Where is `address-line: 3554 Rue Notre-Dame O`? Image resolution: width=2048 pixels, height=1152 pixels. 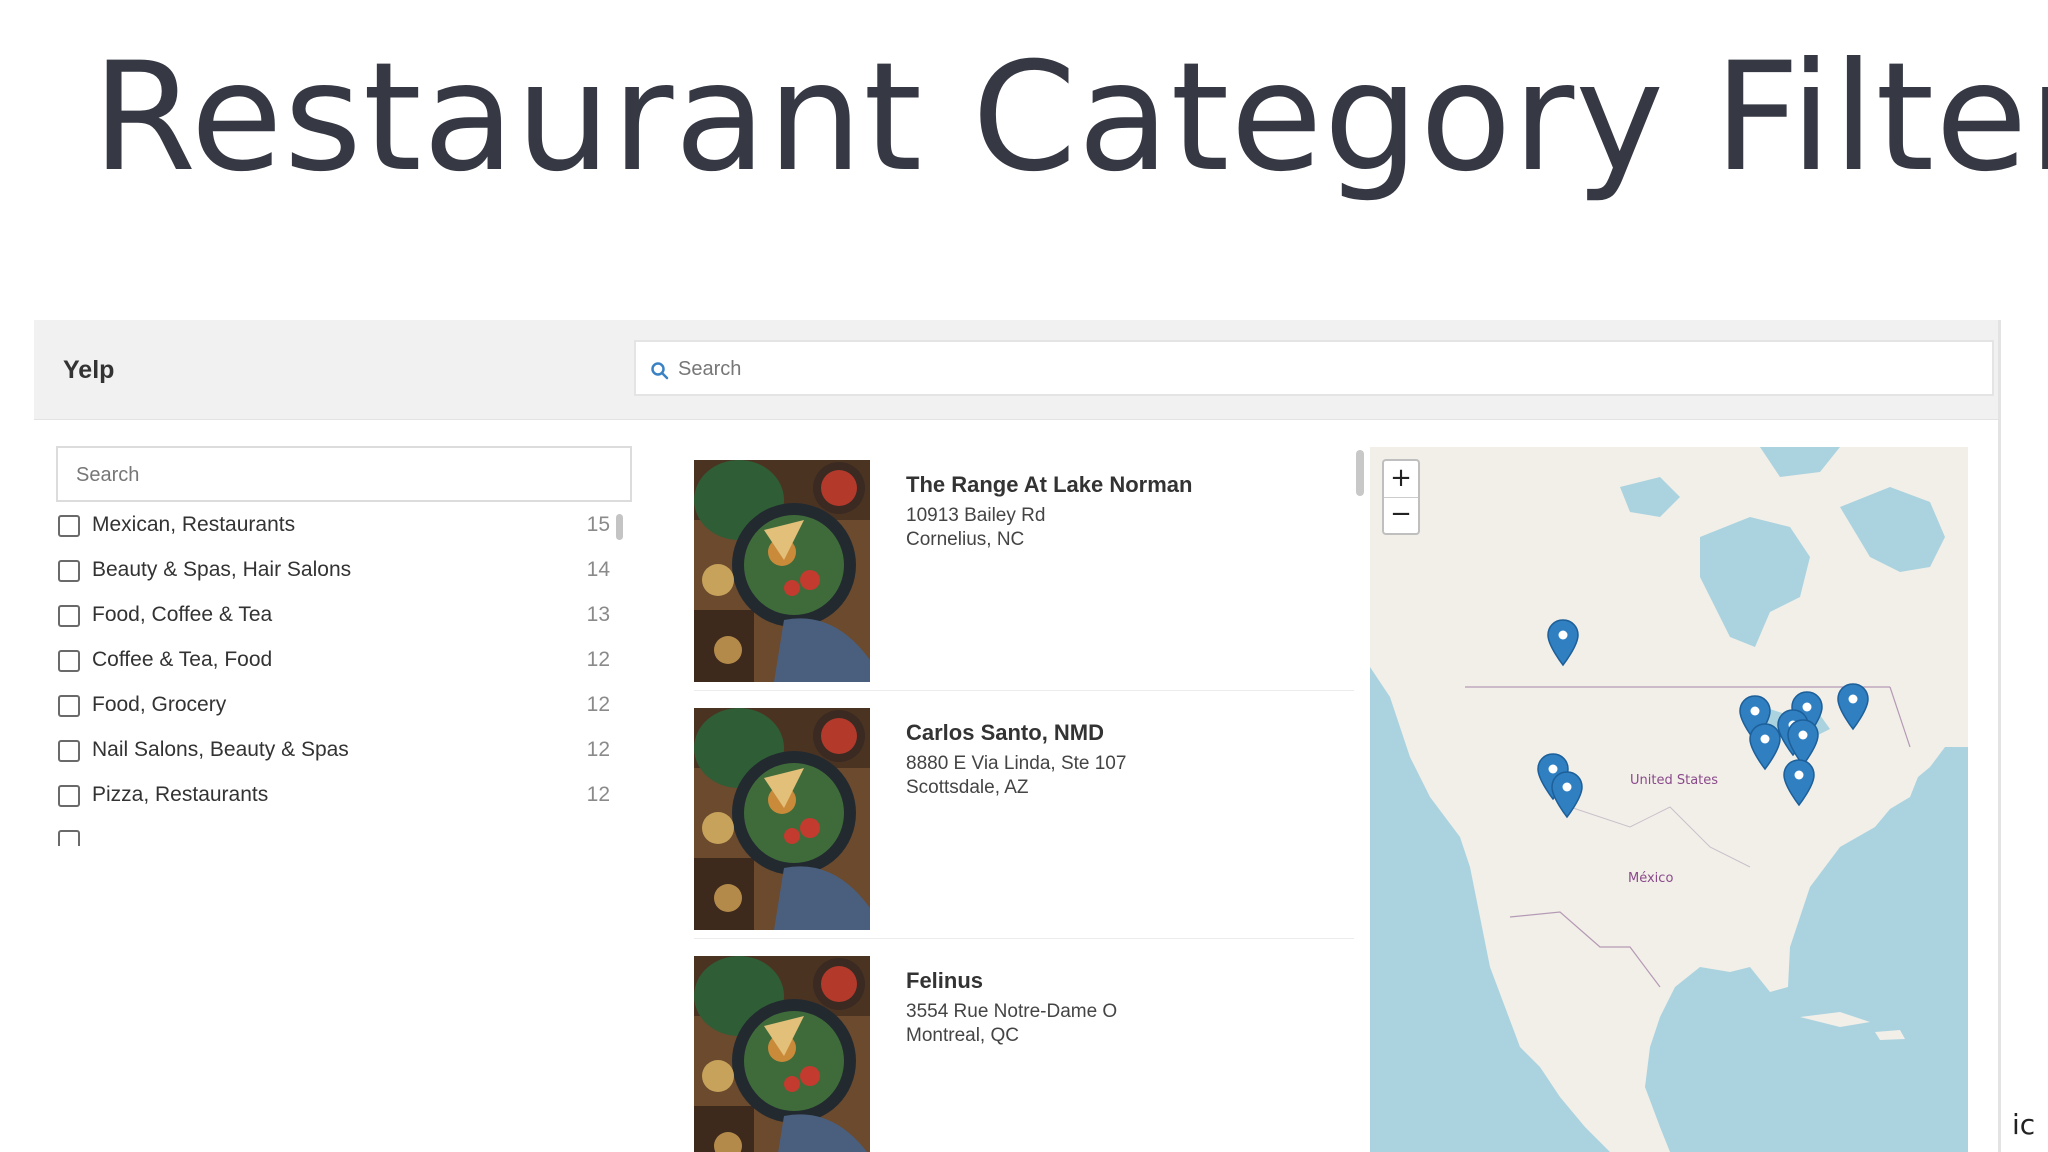
address-line: 3554 Rue Notre-Dame O is located at coordinates (1012, 1011).